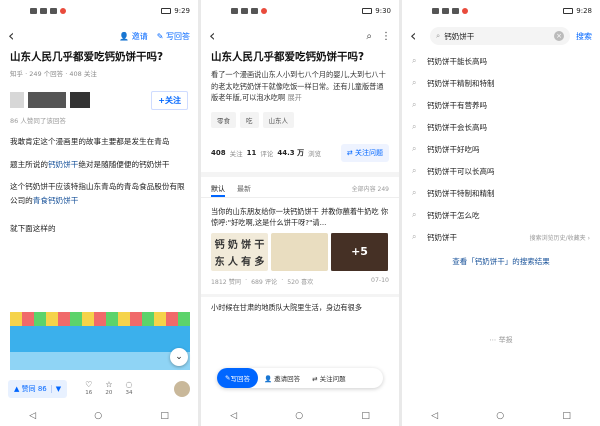 The height and width of the screenshot is (426, 600). Describe the element at coordinates (501, 193) in the screenshot. I see `suggestion-item: ⌕ 钙奶饼干 特制和精制` at that location.